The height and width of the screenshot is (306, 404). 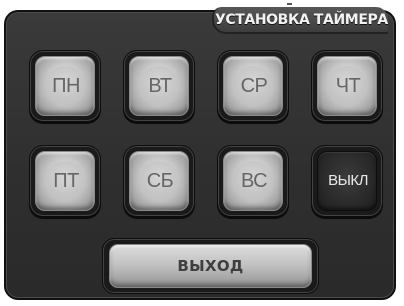 I want to click on day-button-wed: СР, so click(x=253, y=86).